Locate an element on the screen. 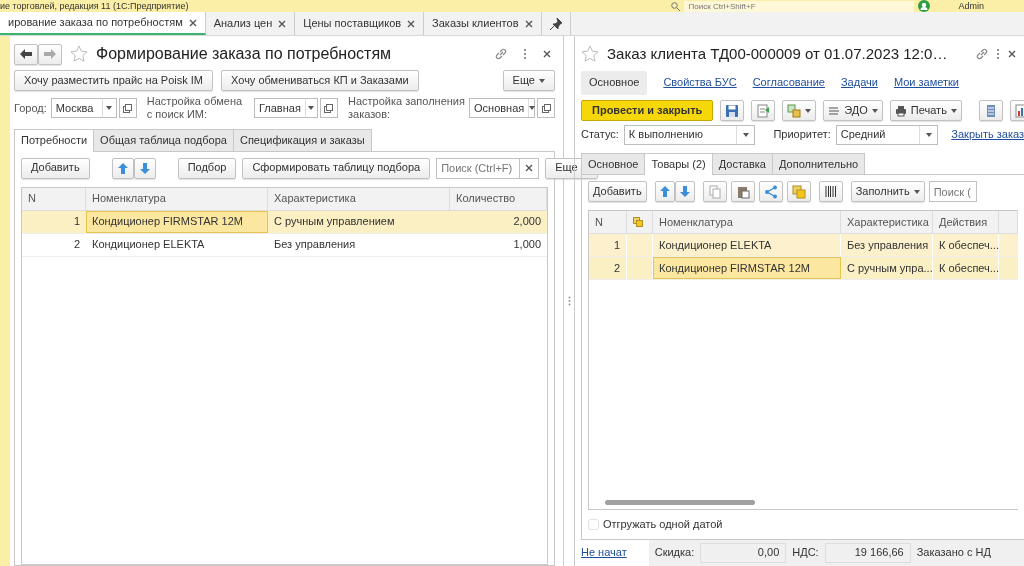  select-field: К выполнению is located at coordinates (689, 135).